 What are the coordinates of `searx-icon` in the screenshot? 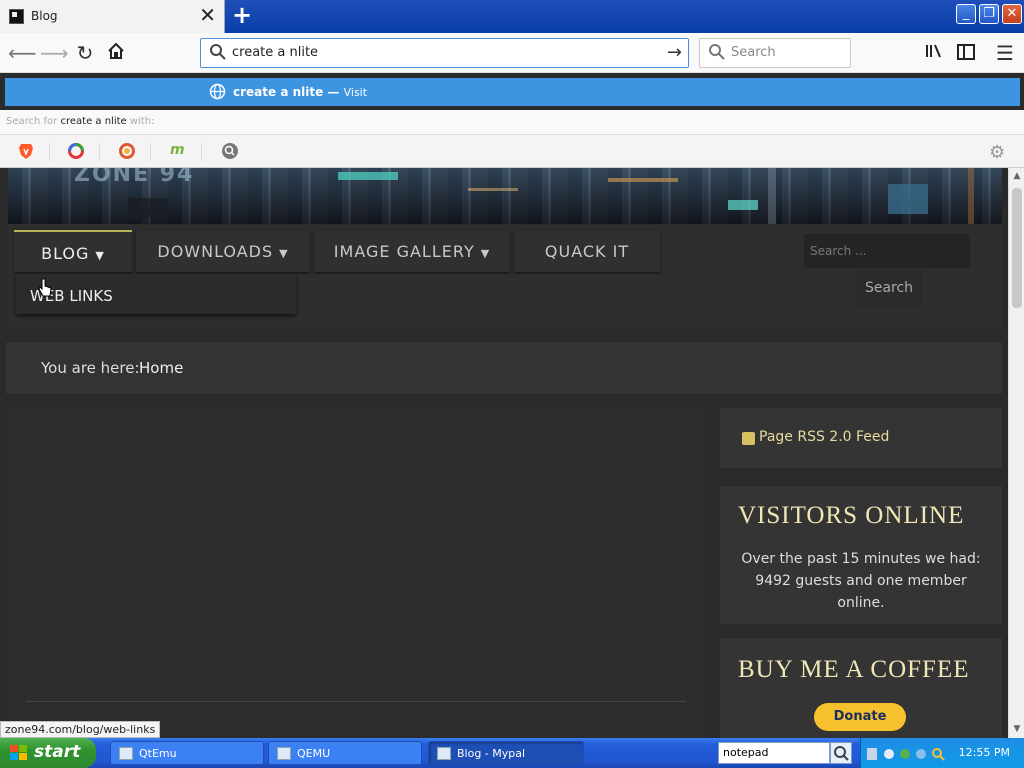 It's located at (231, 152).